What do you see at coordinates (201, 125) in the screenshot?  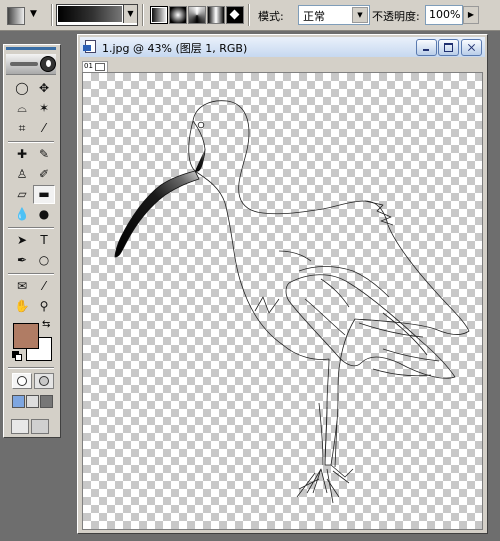 I see `bird-eye` at bounding box center [201, 125].